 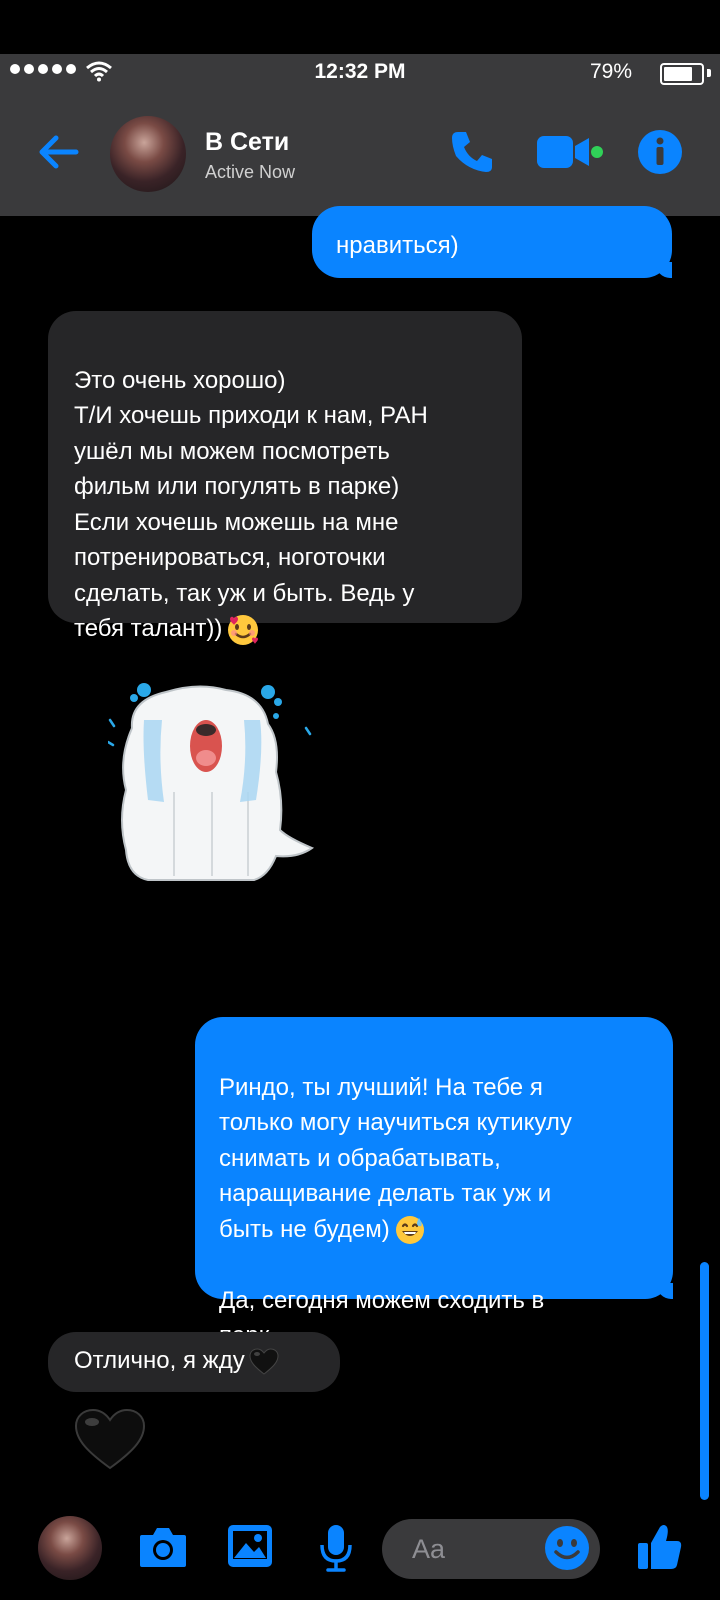 I want to click on back-arrow-icon, so click(x=58, y=152).